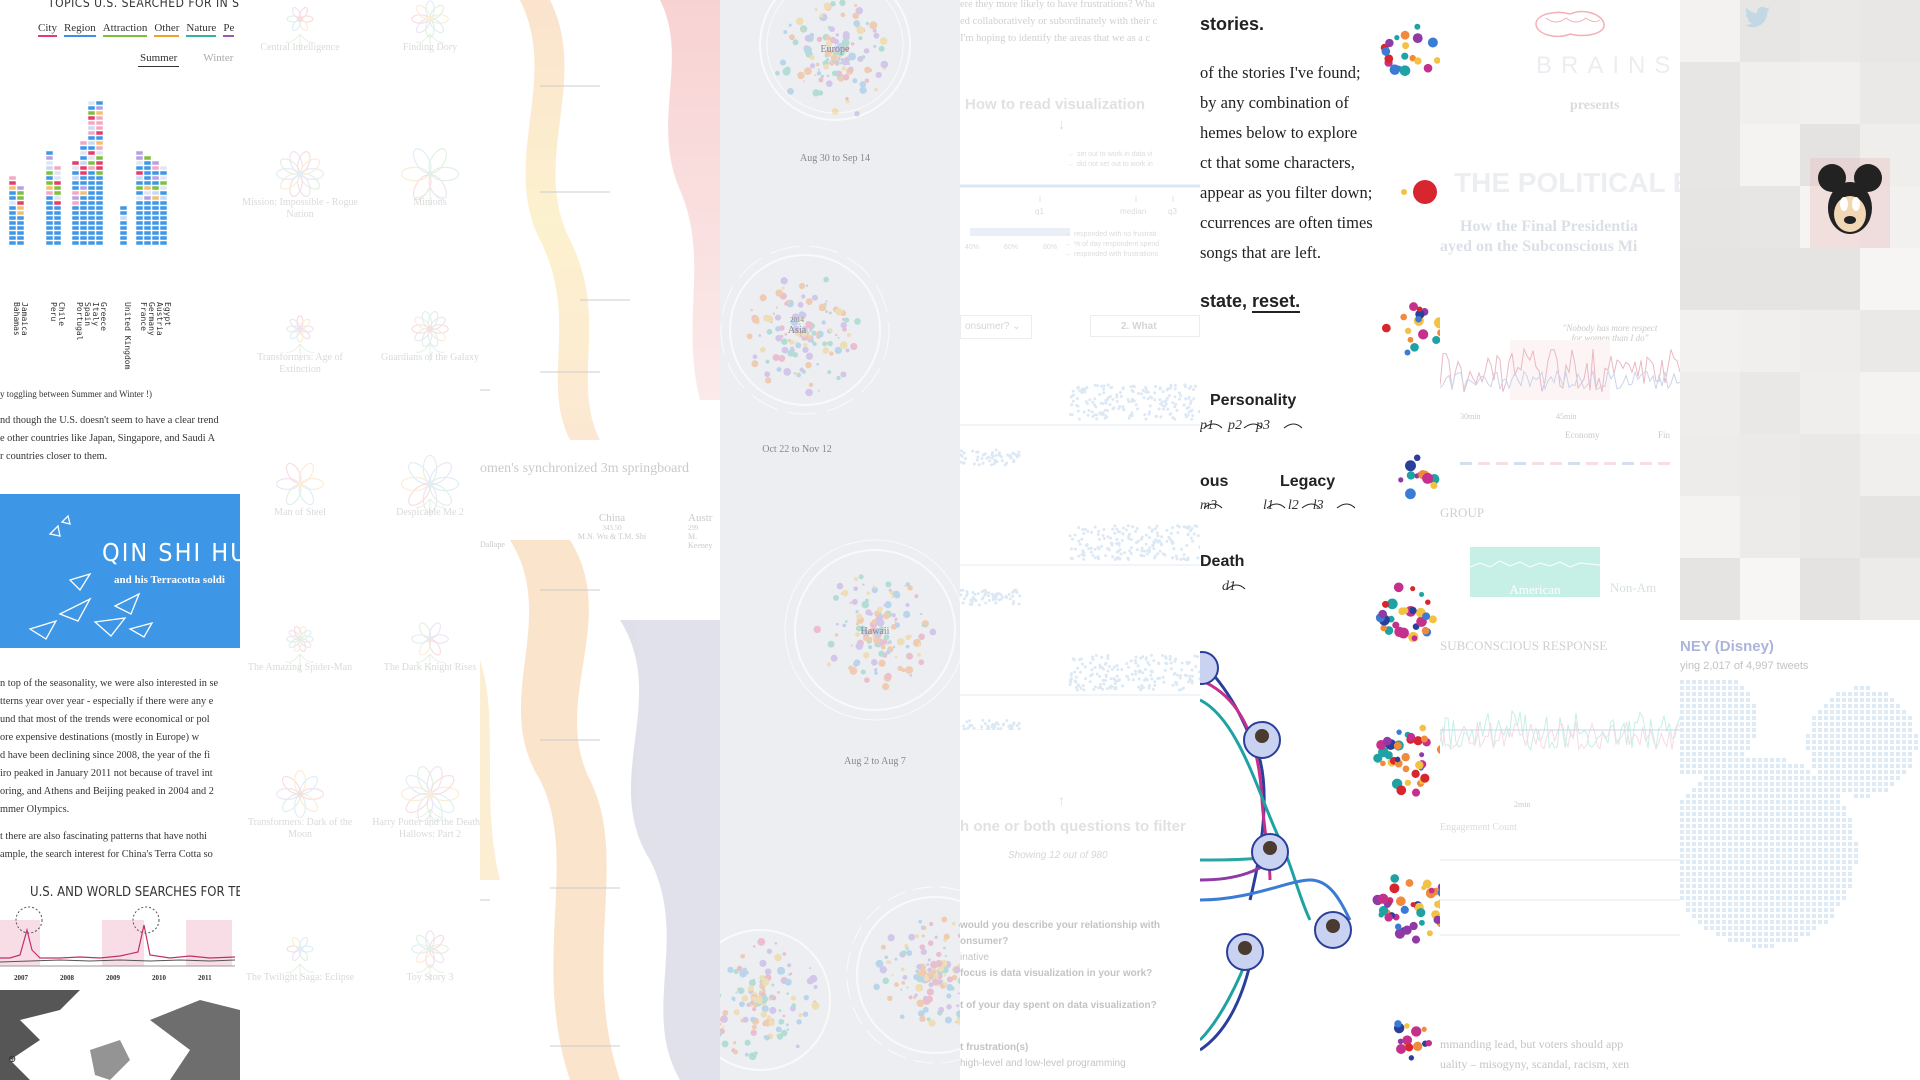 This screenshot has width=1920, height=1080. What do you see at coordinates (700, 541) in the screenshot?
I see `col-names: M. Keeney` at bounding box center [700, 541].